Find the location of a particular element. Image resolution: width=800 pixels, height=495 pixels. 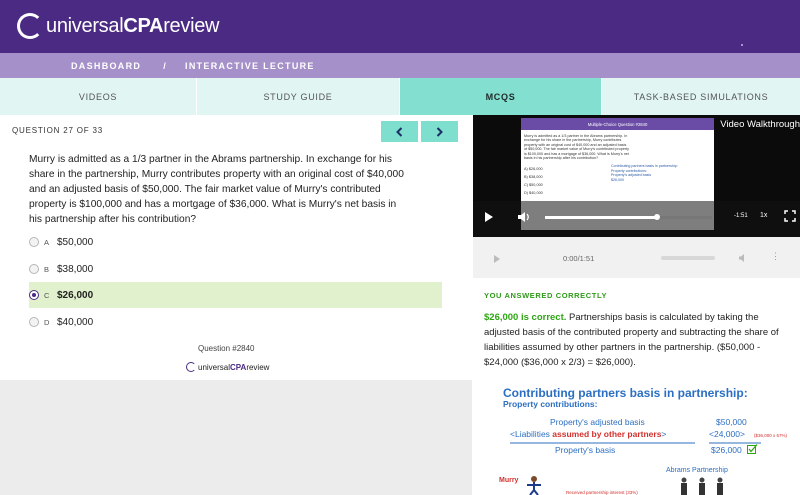

previous-question-button is located at coordinates (399, 131).